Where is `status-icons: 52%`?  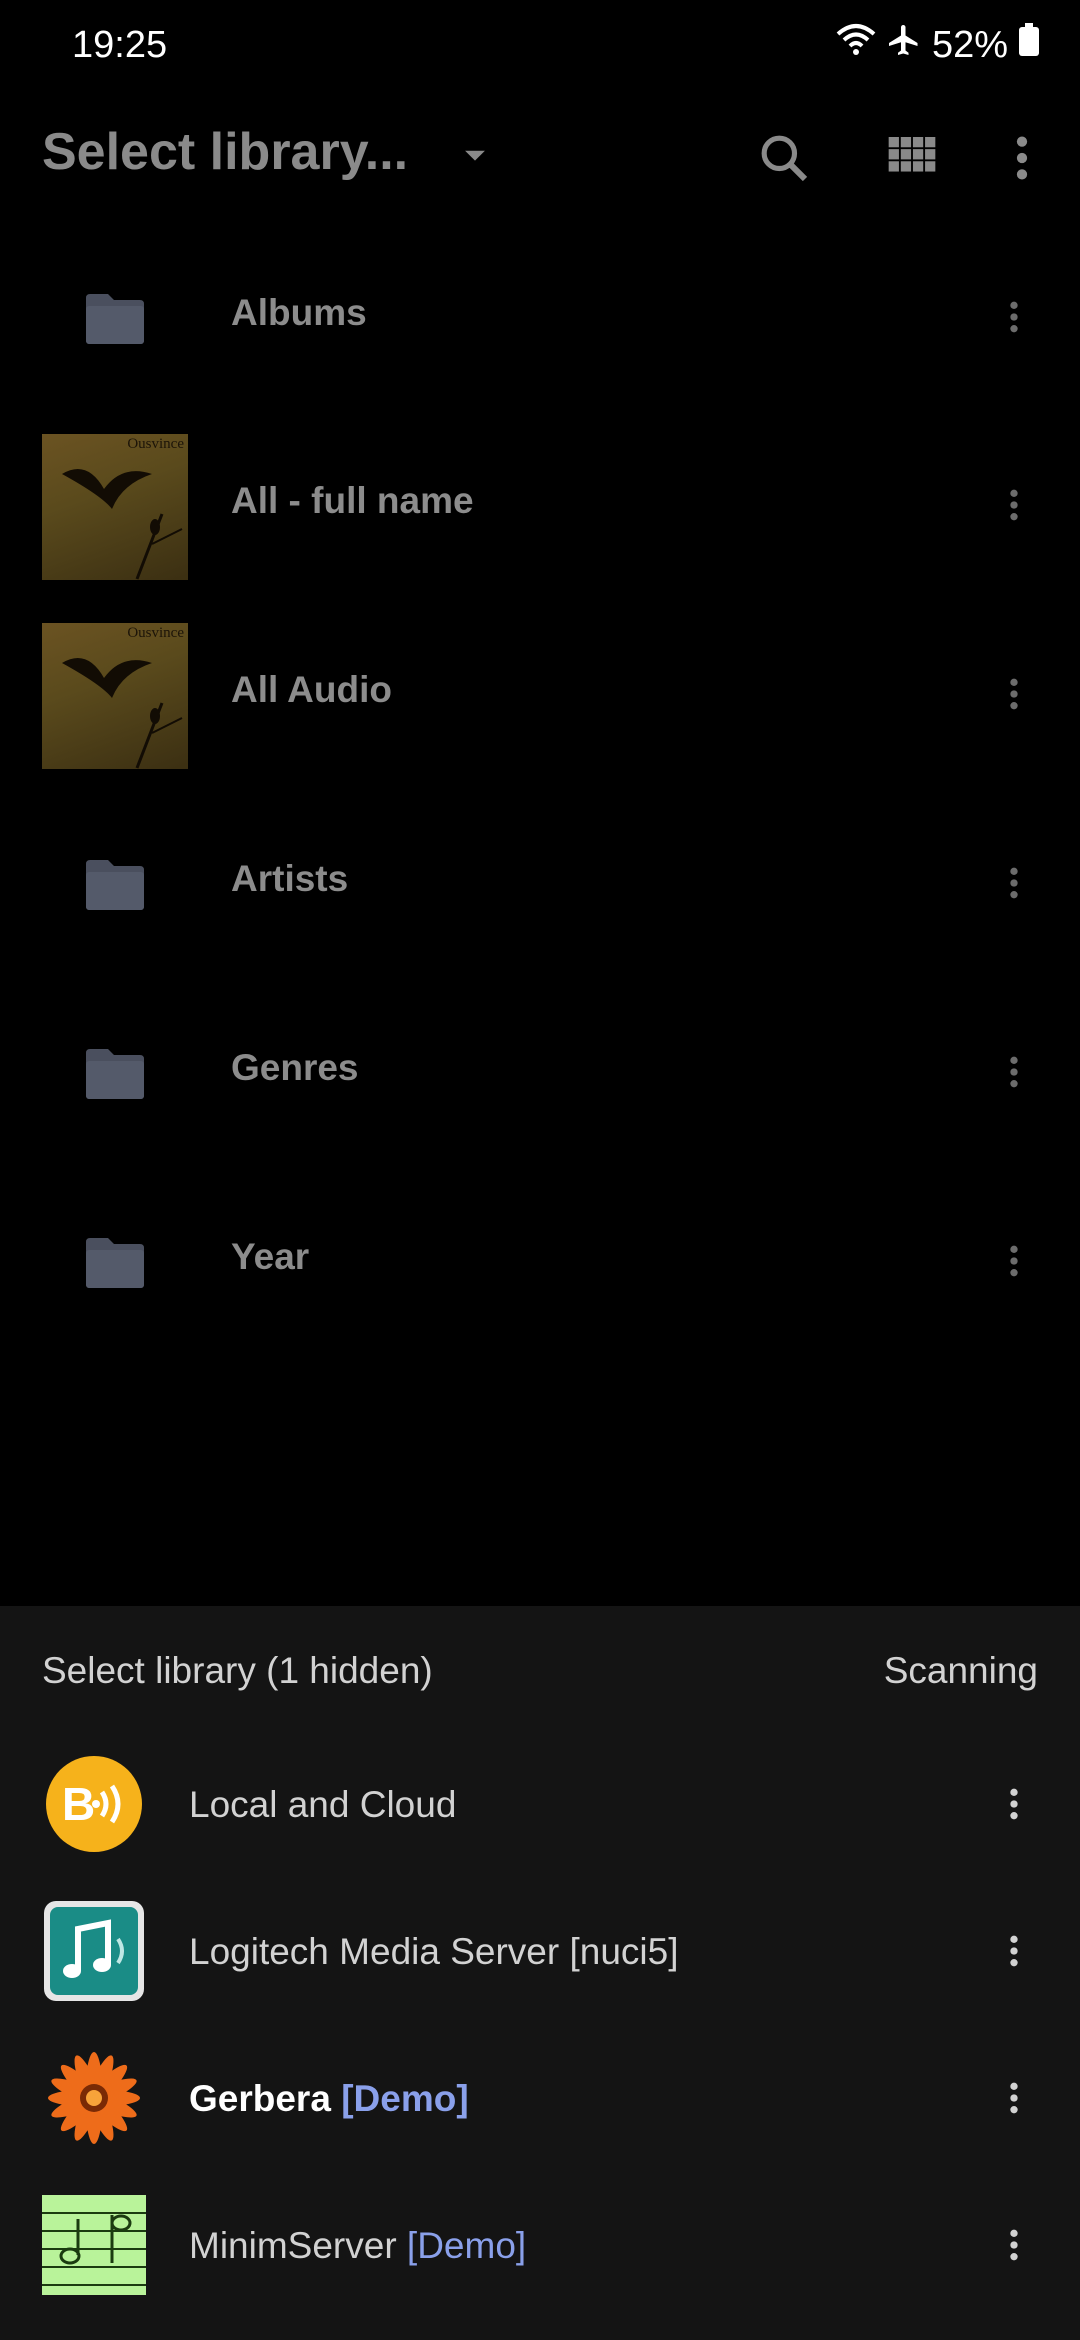
status-icons: 52% is located at coordinates (938, 45).